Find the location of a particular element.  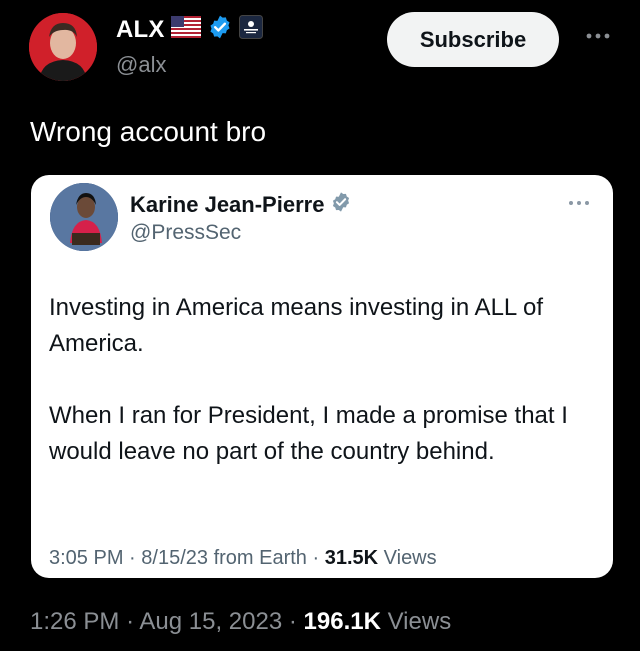

quoted-time: 3:05 PM is located at coordinates (86, 558).